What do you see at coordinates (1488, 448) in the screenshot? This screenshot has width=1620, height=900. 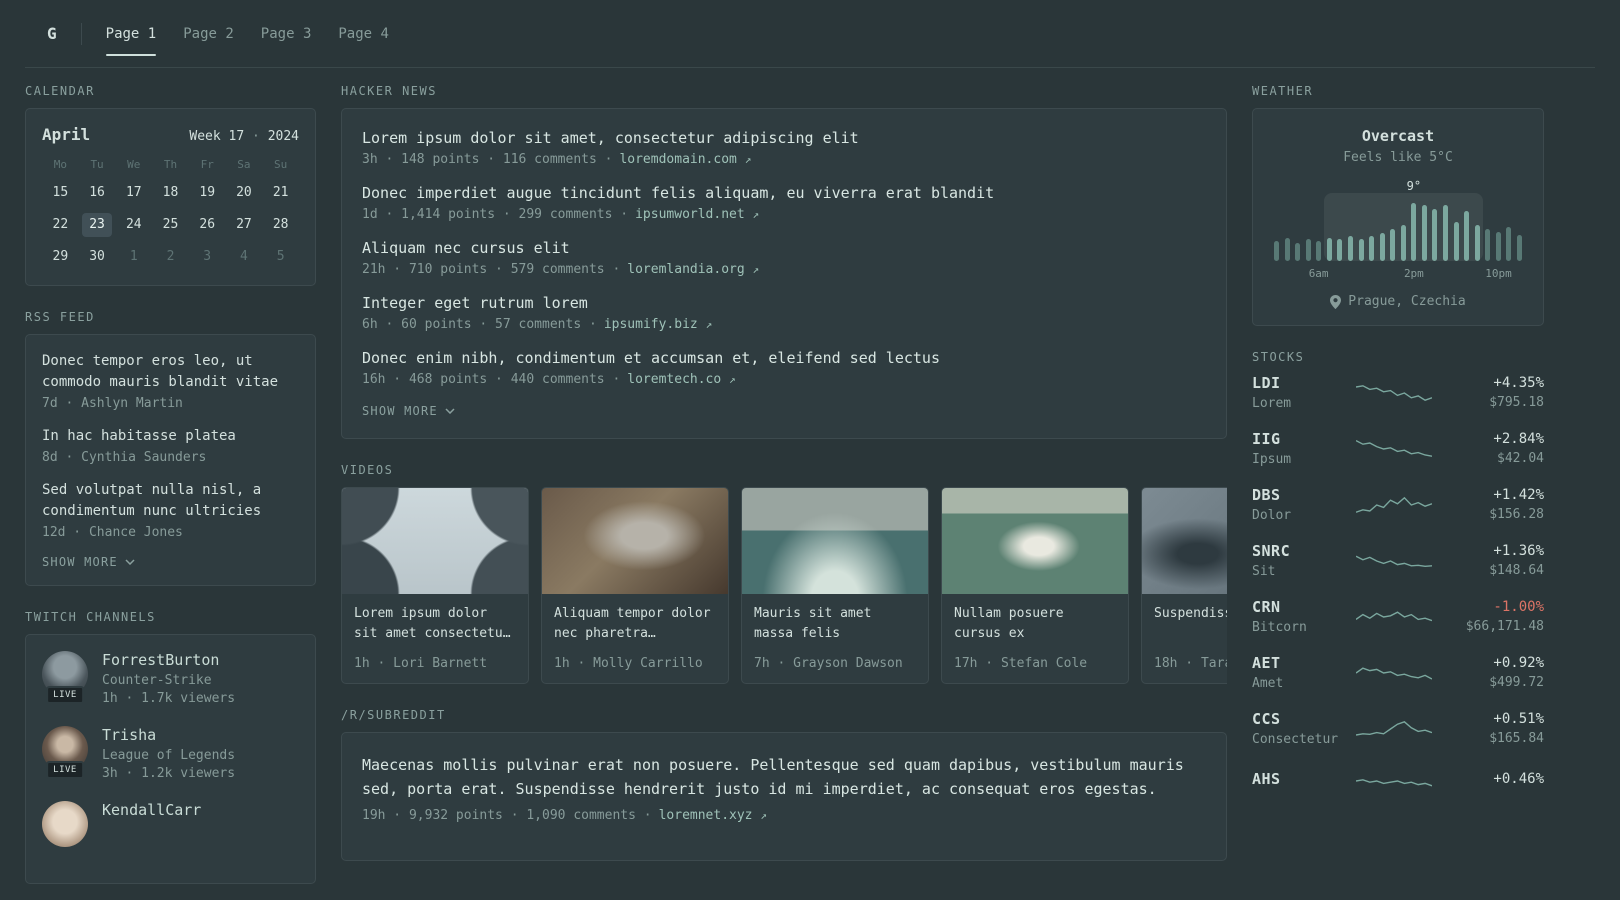 I see `stock-right: +2.84% $42.04` at bounding box center [1488, 448].